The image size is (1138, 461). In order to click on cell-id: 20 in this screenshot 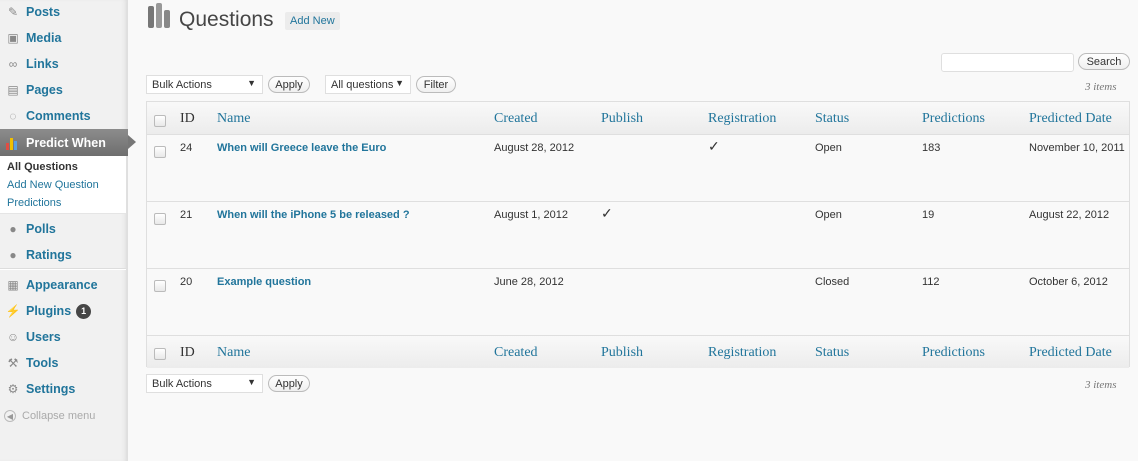, I will do `click(186, 282)`.